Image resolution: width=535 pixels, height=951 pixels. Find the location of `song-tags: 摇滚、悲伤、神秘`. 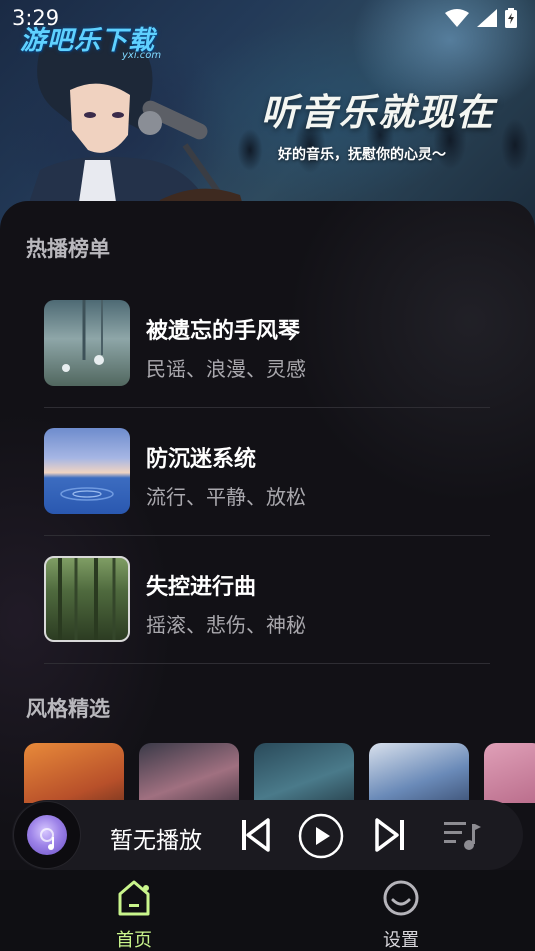

song-tags: 摇滚、悲伤、神秘 is located at coordinates (226, 625).